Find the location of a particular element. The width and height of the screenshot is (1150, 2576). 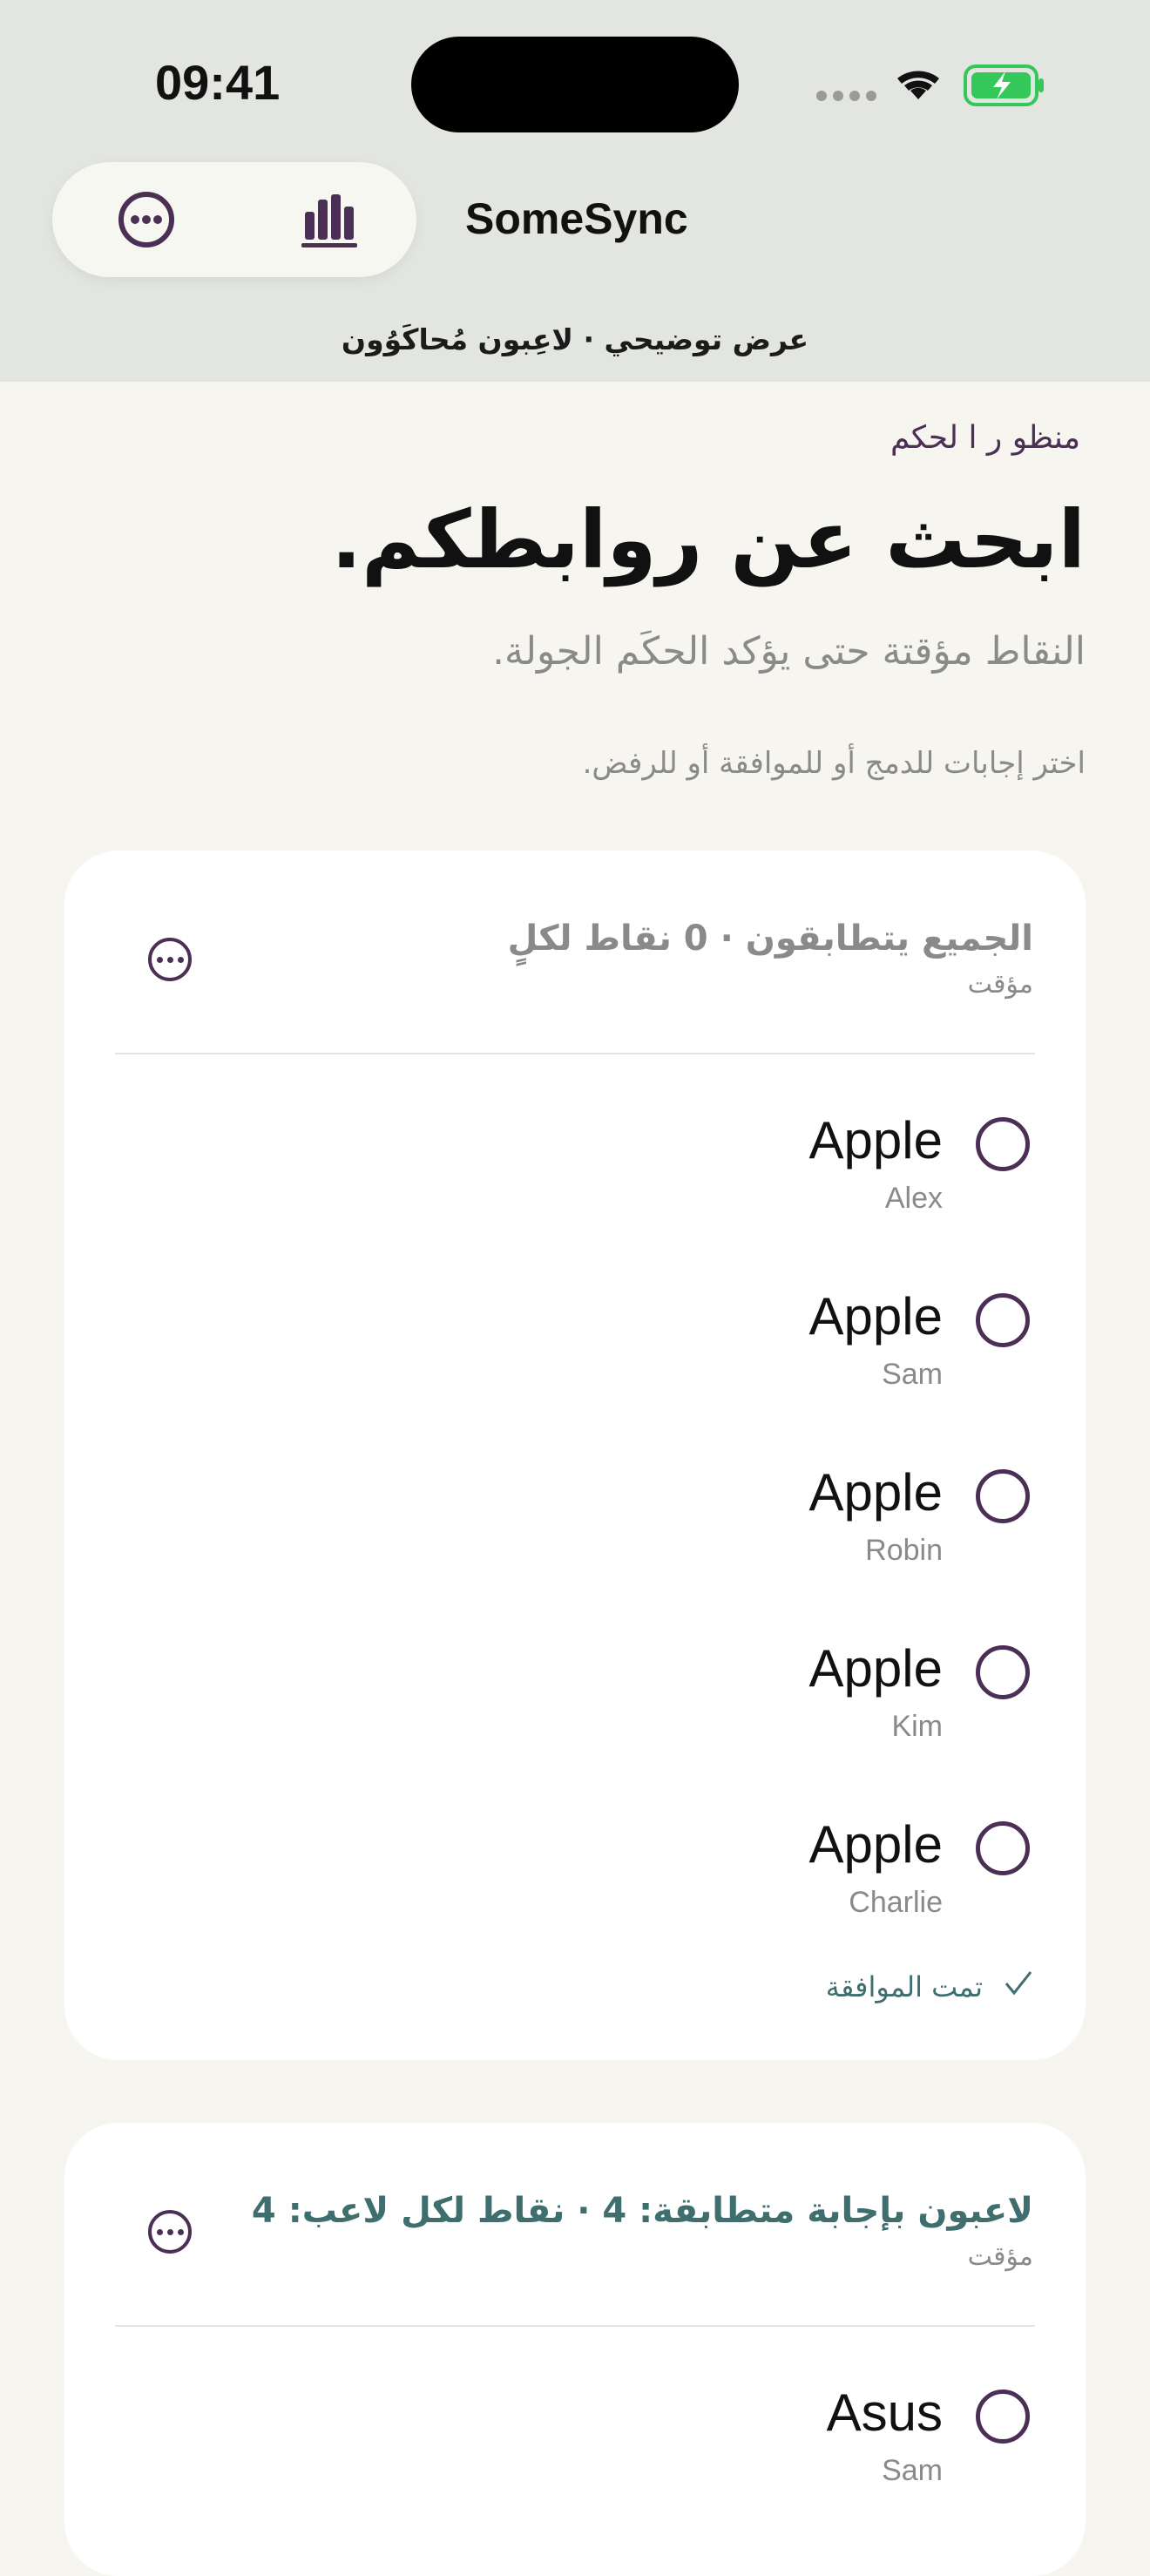

status-time: 09:41 is located at coordinates (218, 82).